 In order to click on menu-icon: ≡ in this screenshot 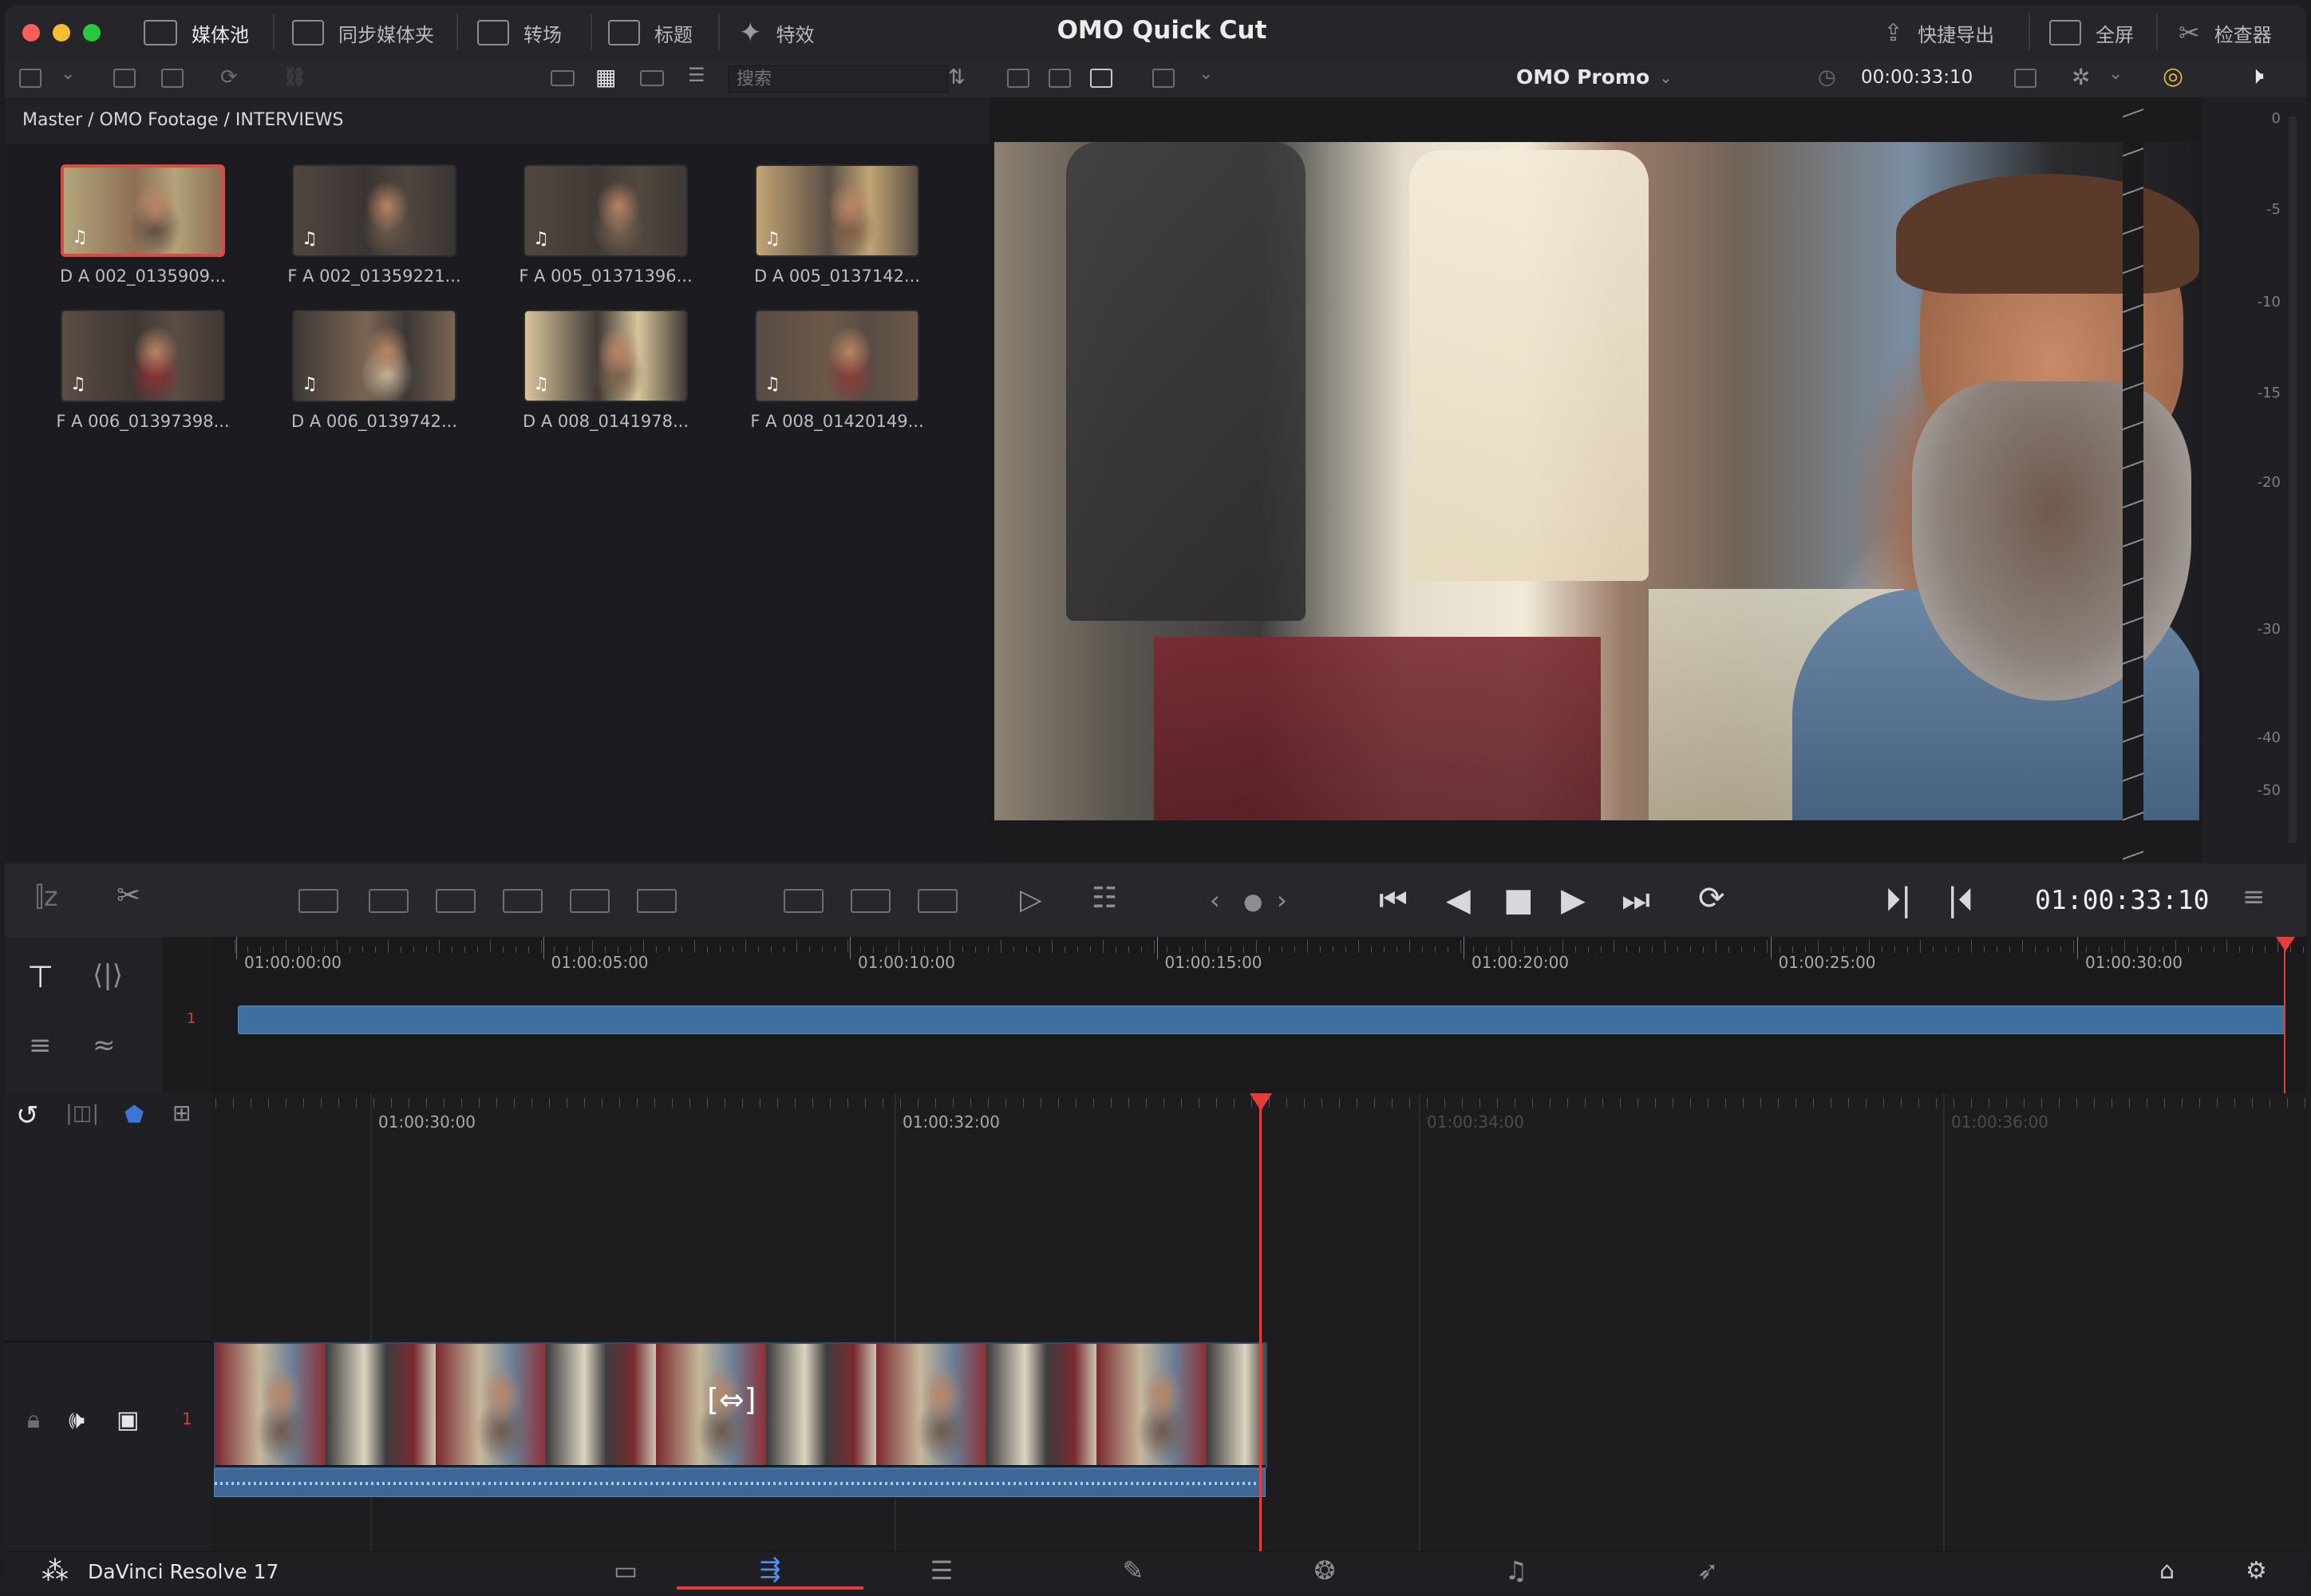, I will do `click(2254, 897)`.